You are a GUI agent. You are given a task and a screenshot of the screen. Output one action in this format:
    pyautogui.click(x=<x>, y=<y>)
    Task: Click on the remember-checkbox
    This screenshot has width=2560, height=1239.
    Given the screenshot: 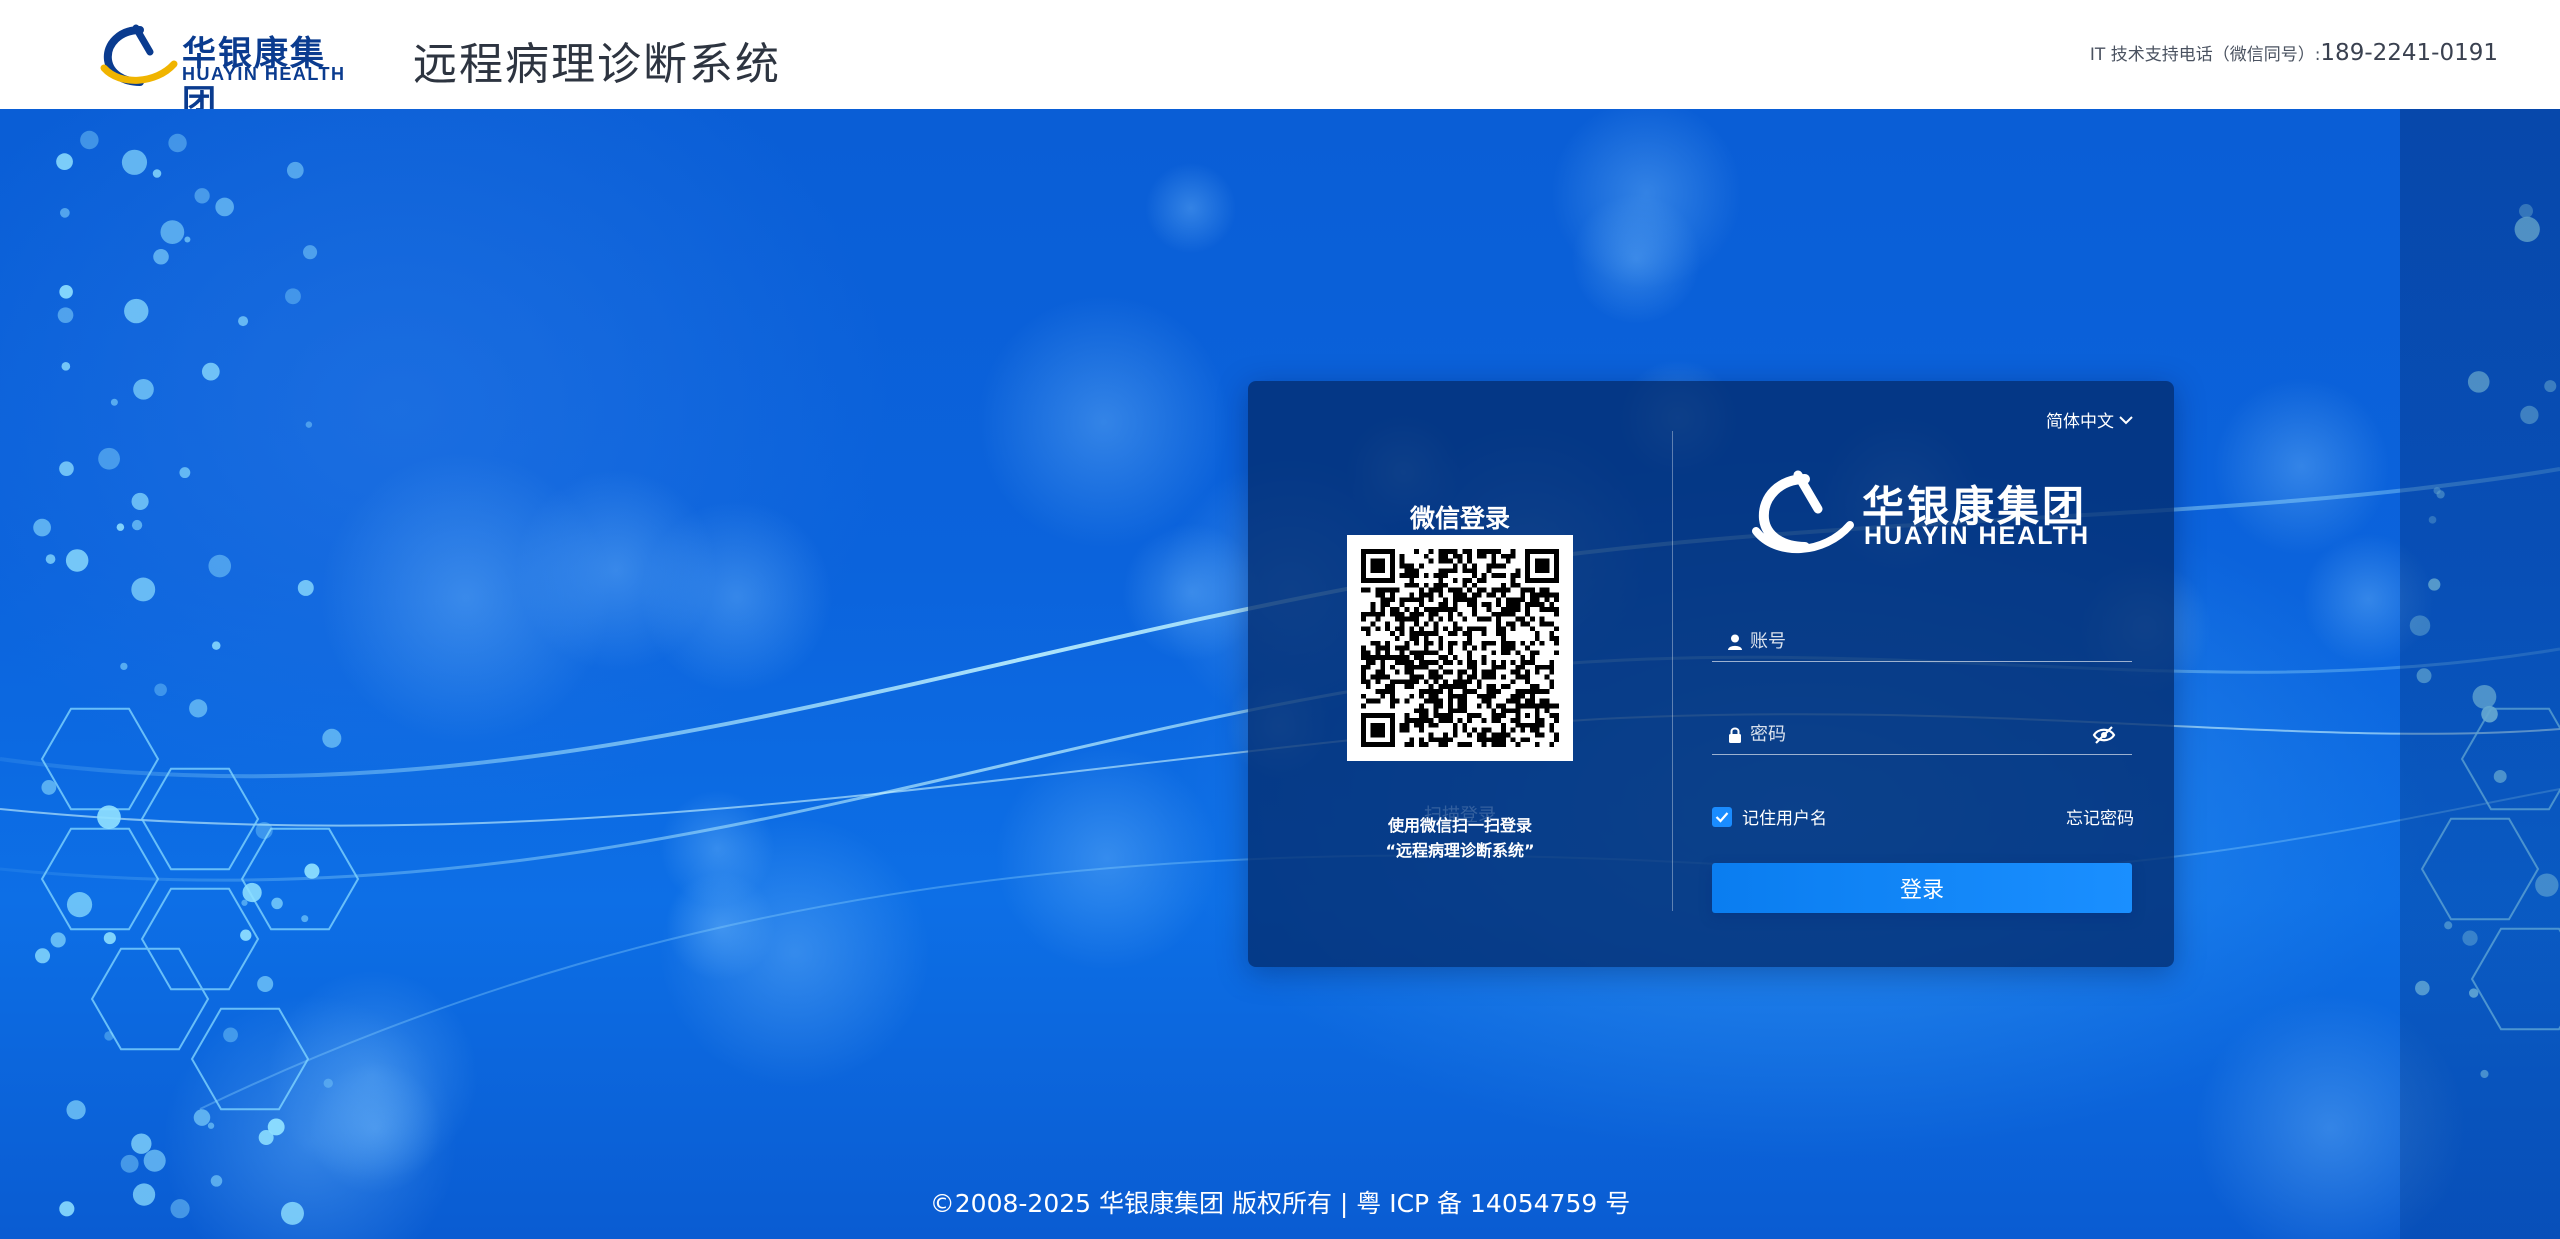 What is the action you would take?
    pyautogui.click(x=1722, y=816)
    